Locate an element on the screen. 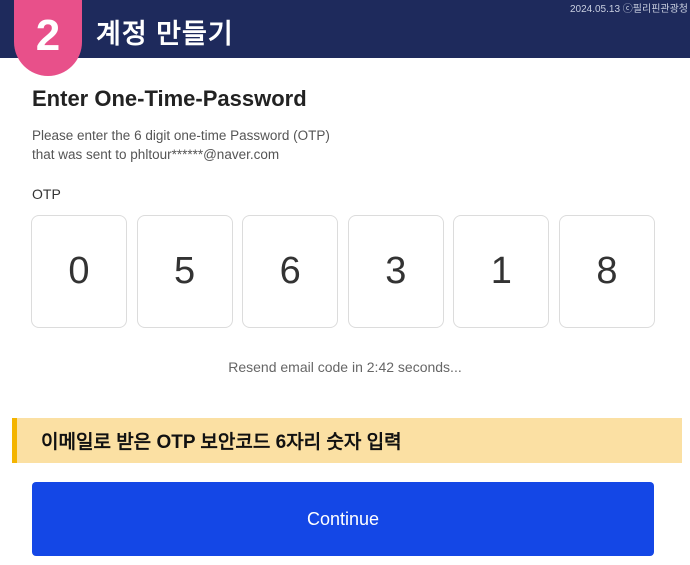 The width and height of the screenshot is (690, 565). otp-digit-3: 6 is located at coordinates (290, 271).